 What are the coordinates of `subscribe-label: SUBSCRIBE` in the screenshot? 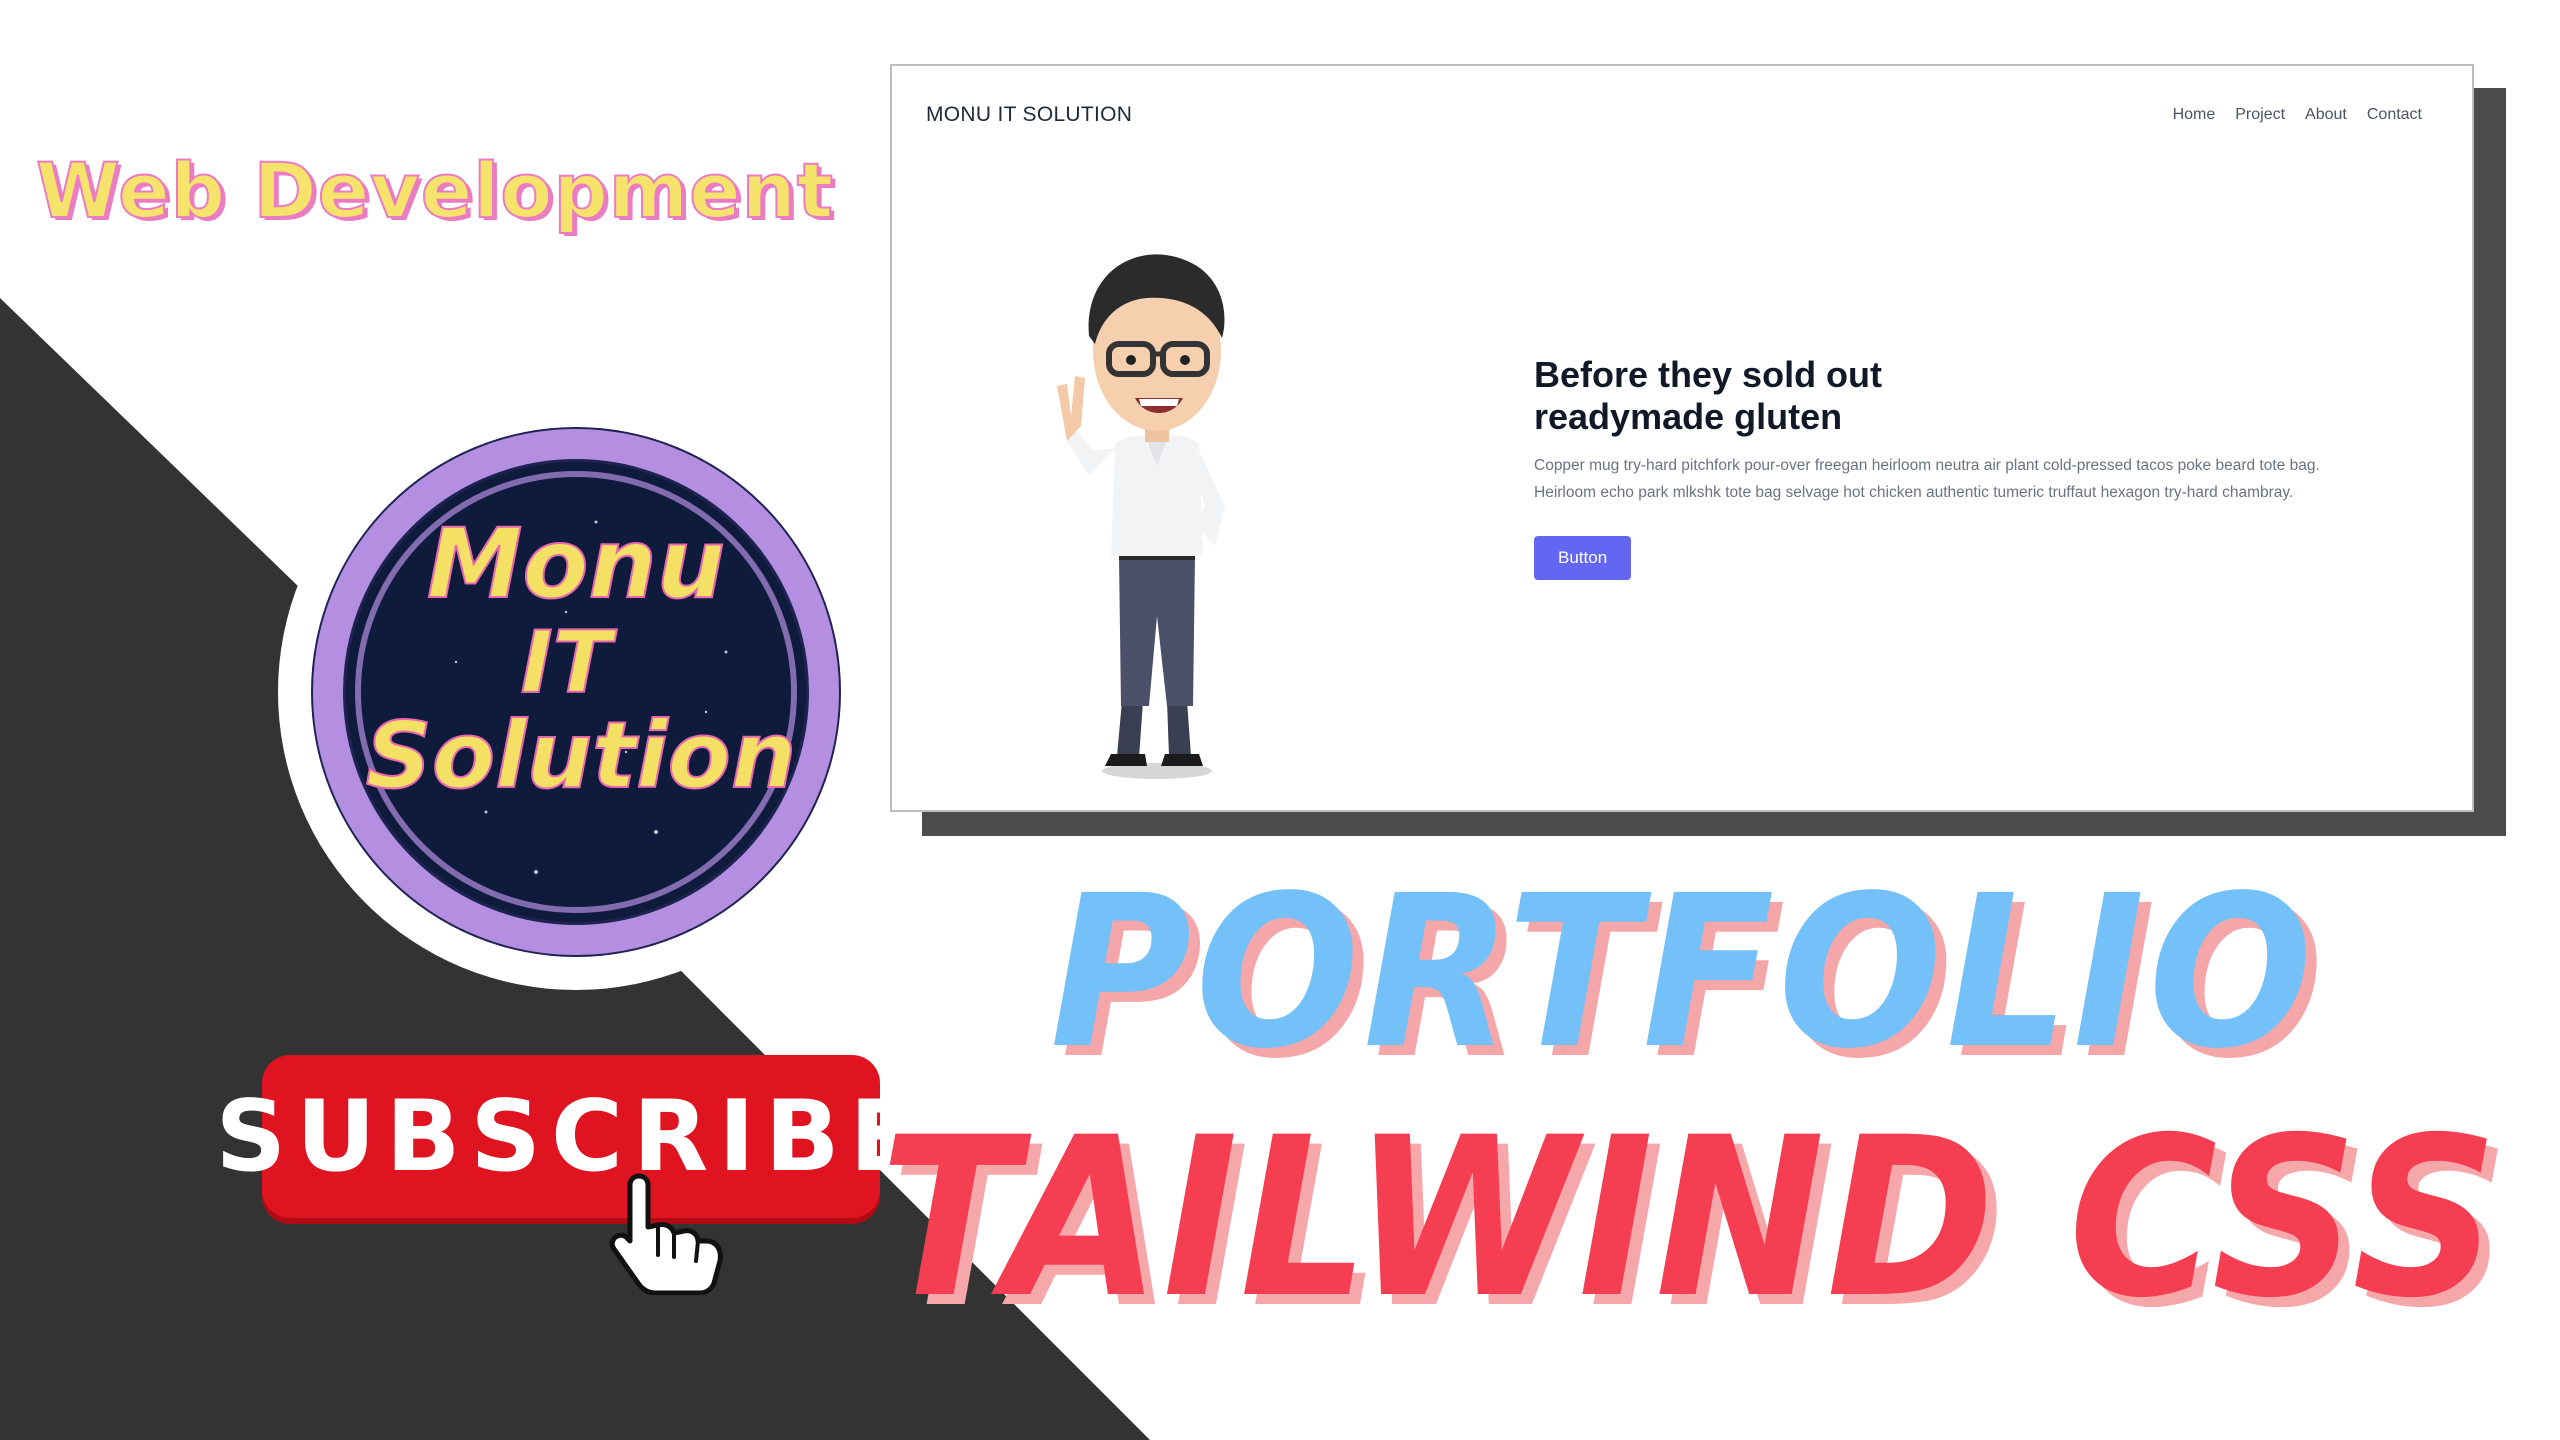 It's located at (571, 1136).